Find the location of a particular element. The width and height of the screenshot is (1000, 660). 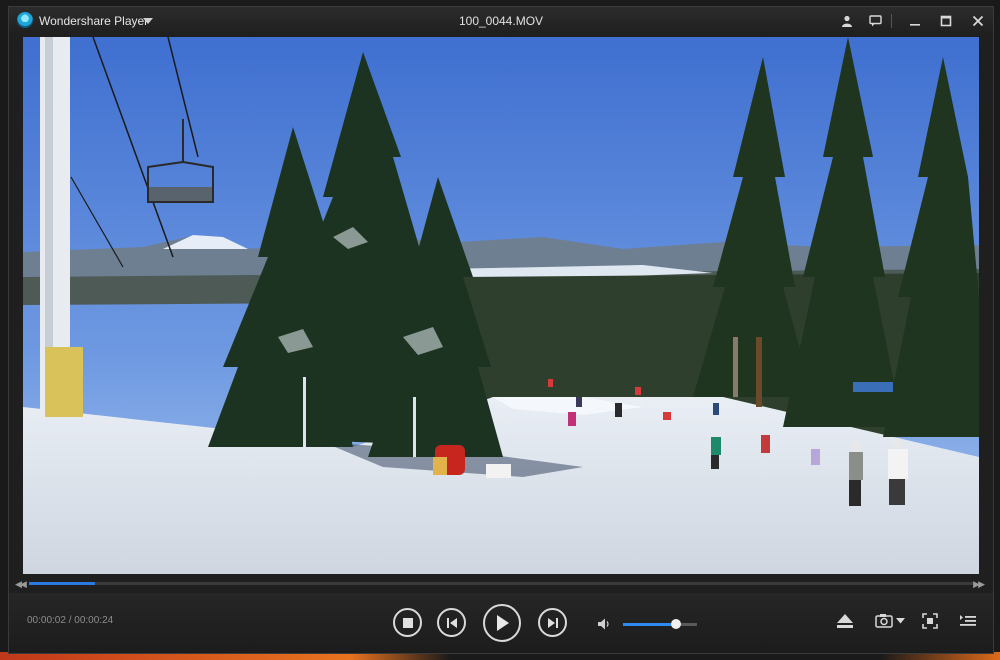

app-menu-dropdown-icon is located at coordinates (148, 21).